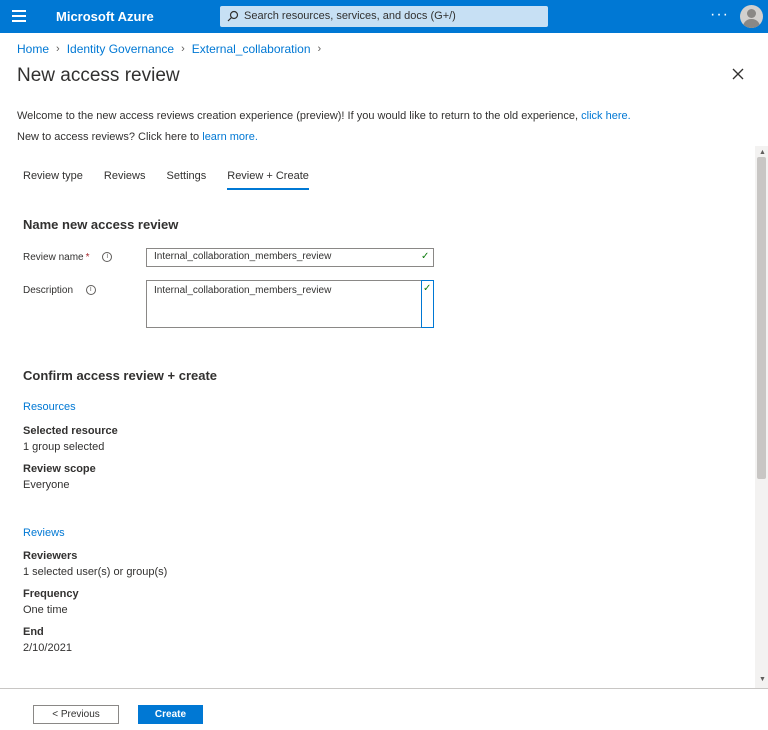  What do you see at coordinates (761, 318) in the screenshot?
I see `scrollbar-thumb` at bounding box center [761, 318].